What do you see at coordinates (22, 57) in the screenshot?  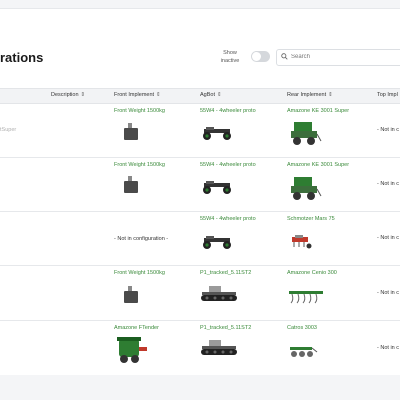 I see `page-title: rations` at bounding box center [22, 57].